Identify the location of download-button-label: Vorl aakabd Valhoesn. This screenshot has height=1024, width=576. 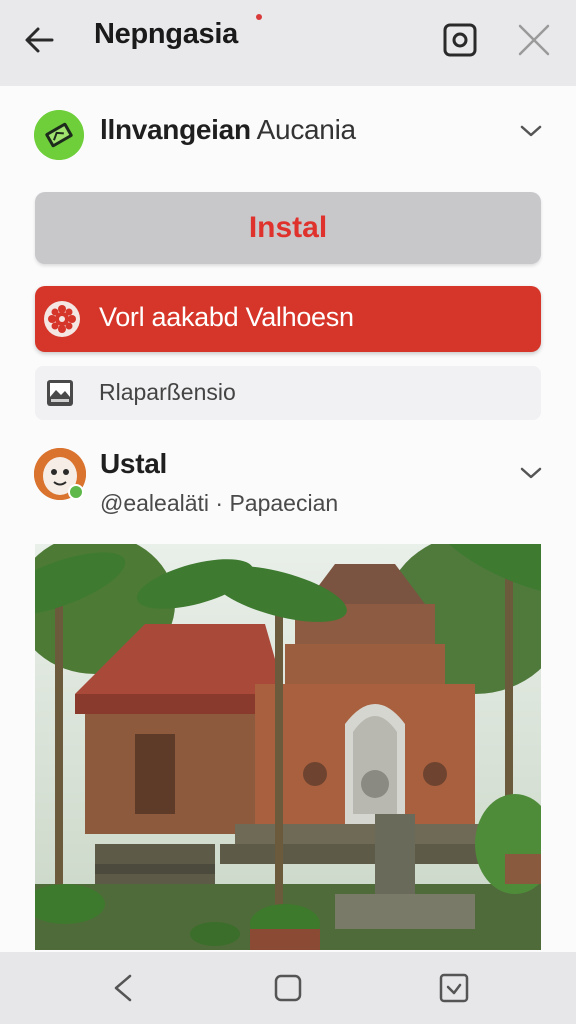
(226, 317).